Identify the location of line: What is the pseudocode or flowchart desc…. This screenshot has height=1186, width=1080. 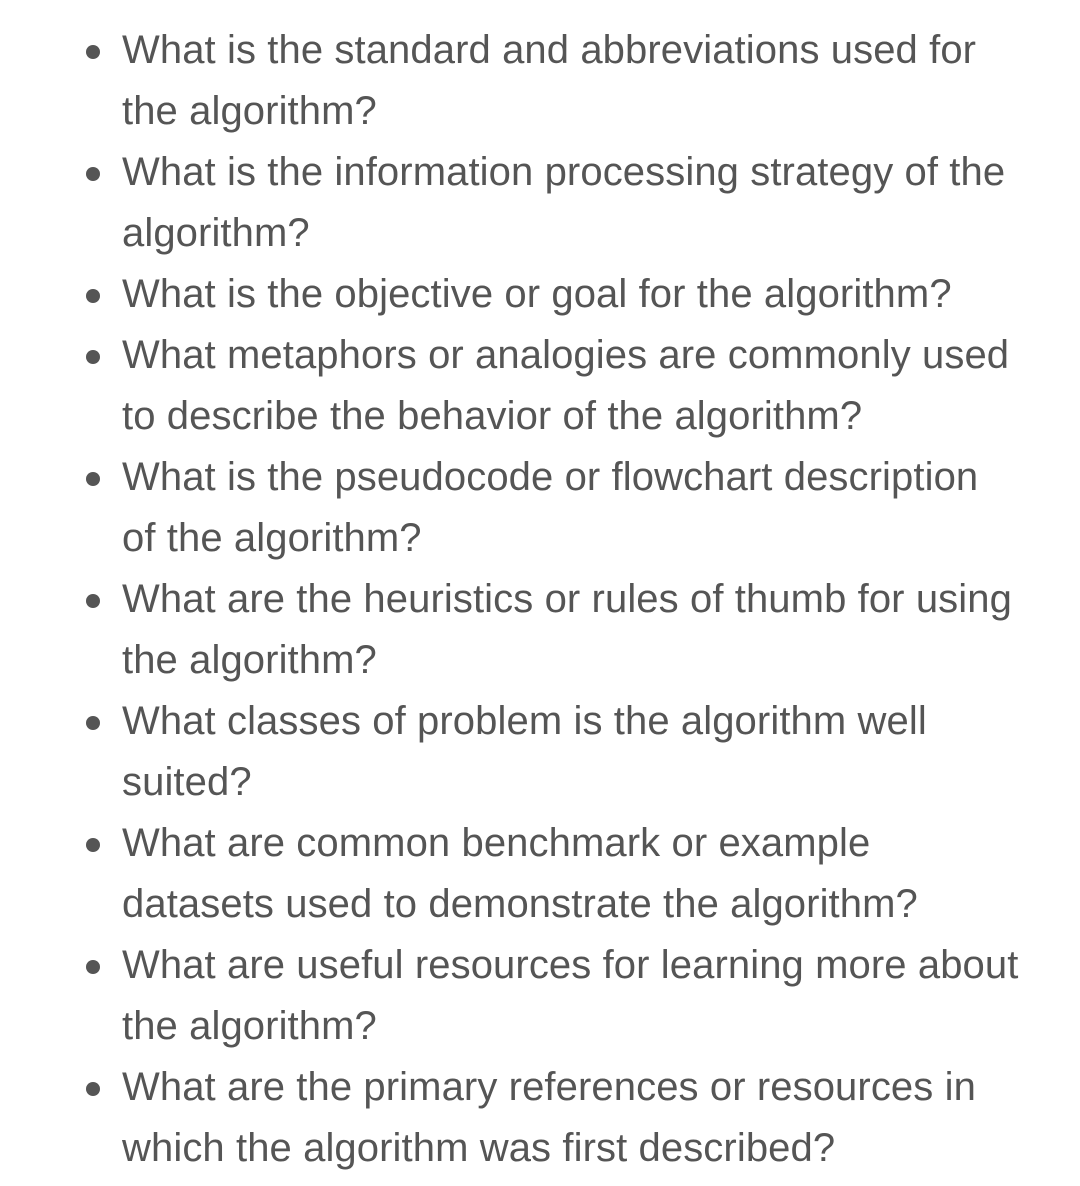
(550, 477).